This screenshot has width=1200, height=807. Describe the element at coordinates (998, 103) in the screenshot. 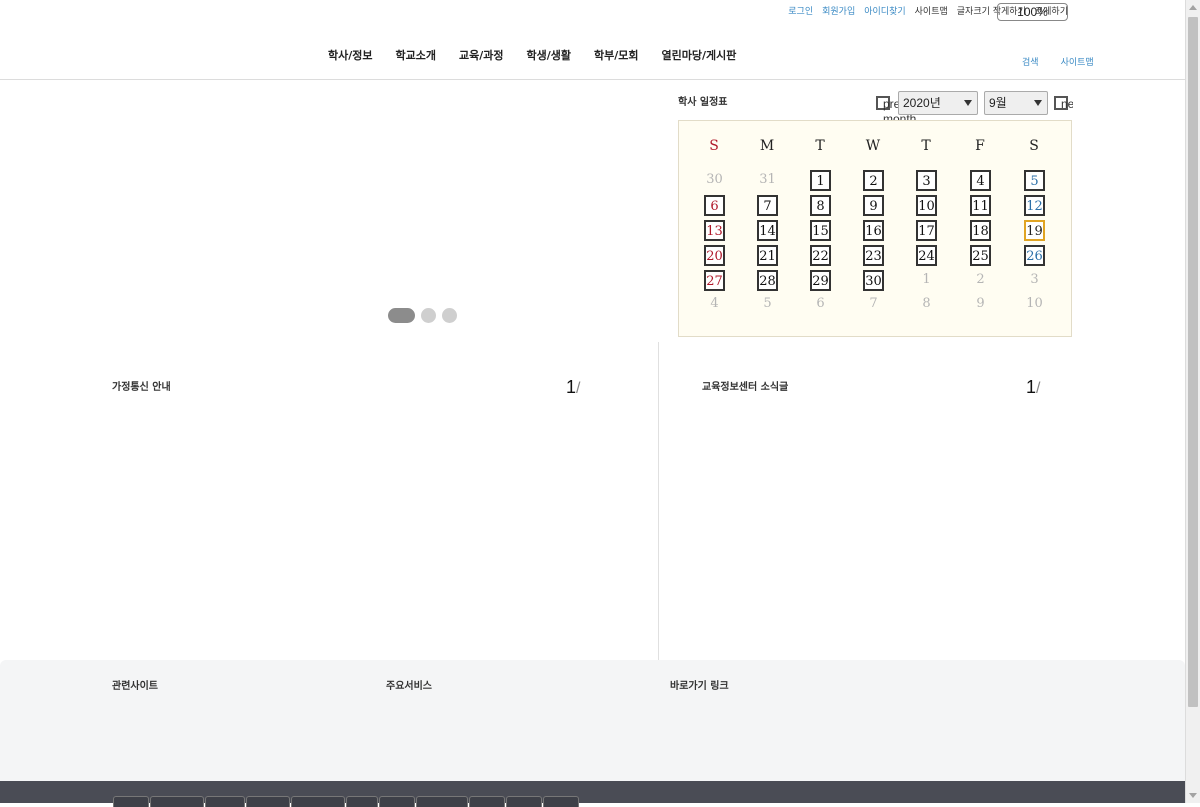

I see `month-select-value: 9월` at that location.